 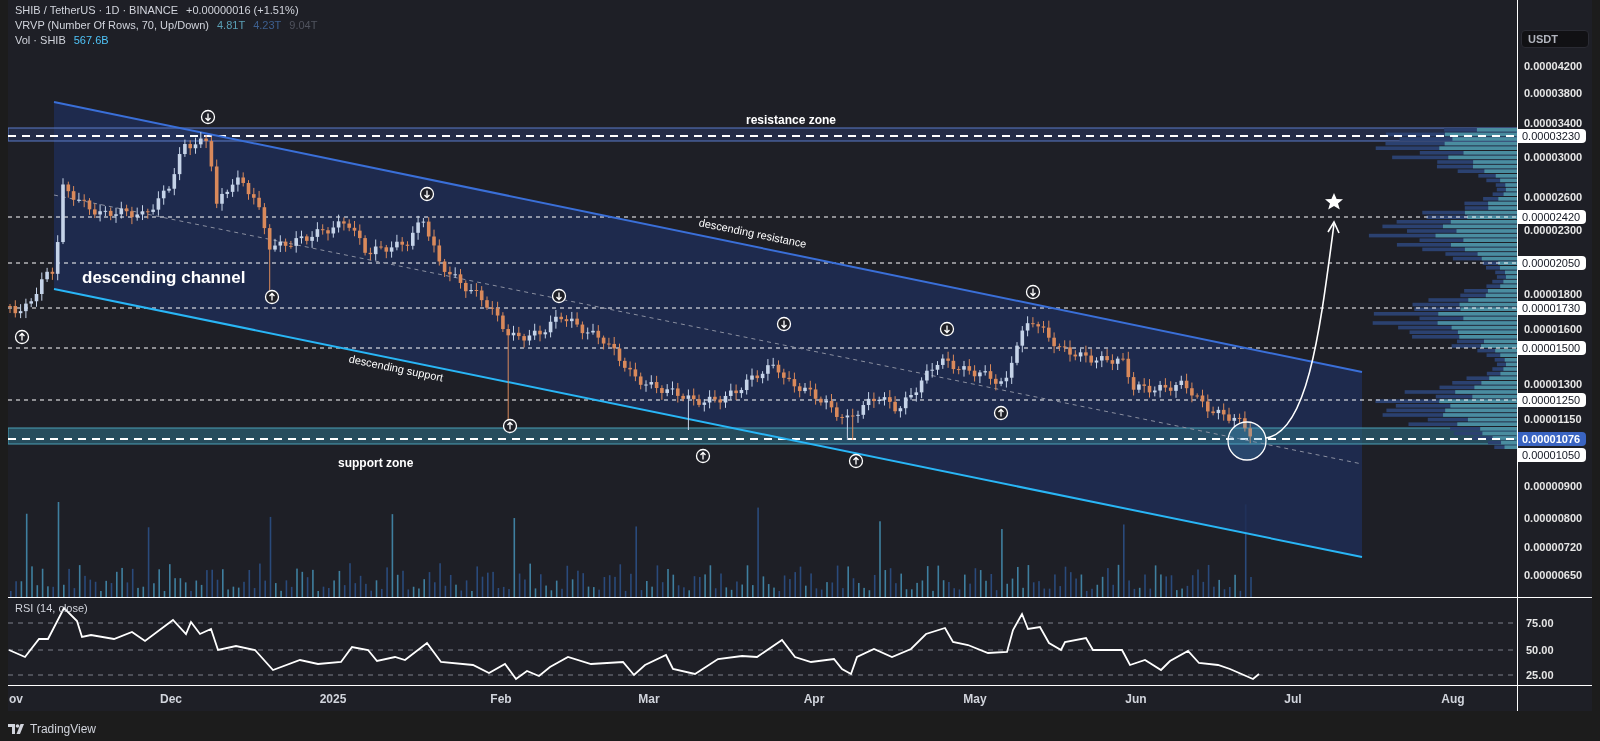 What do you see at coordinates (1553, 197) in the screenshot?
I see `price-tick-label: 0.00002600` at bounding box center [1553, 197].